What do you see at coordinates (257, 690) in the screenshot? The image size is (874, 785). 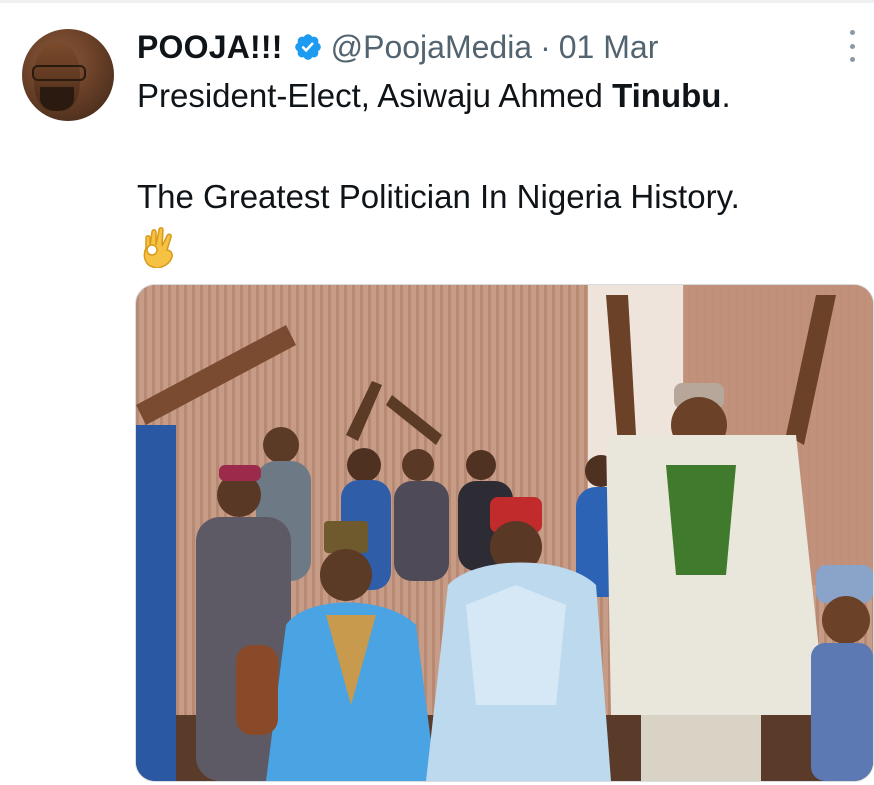 I see `chair` at bounding box center [257, 690].